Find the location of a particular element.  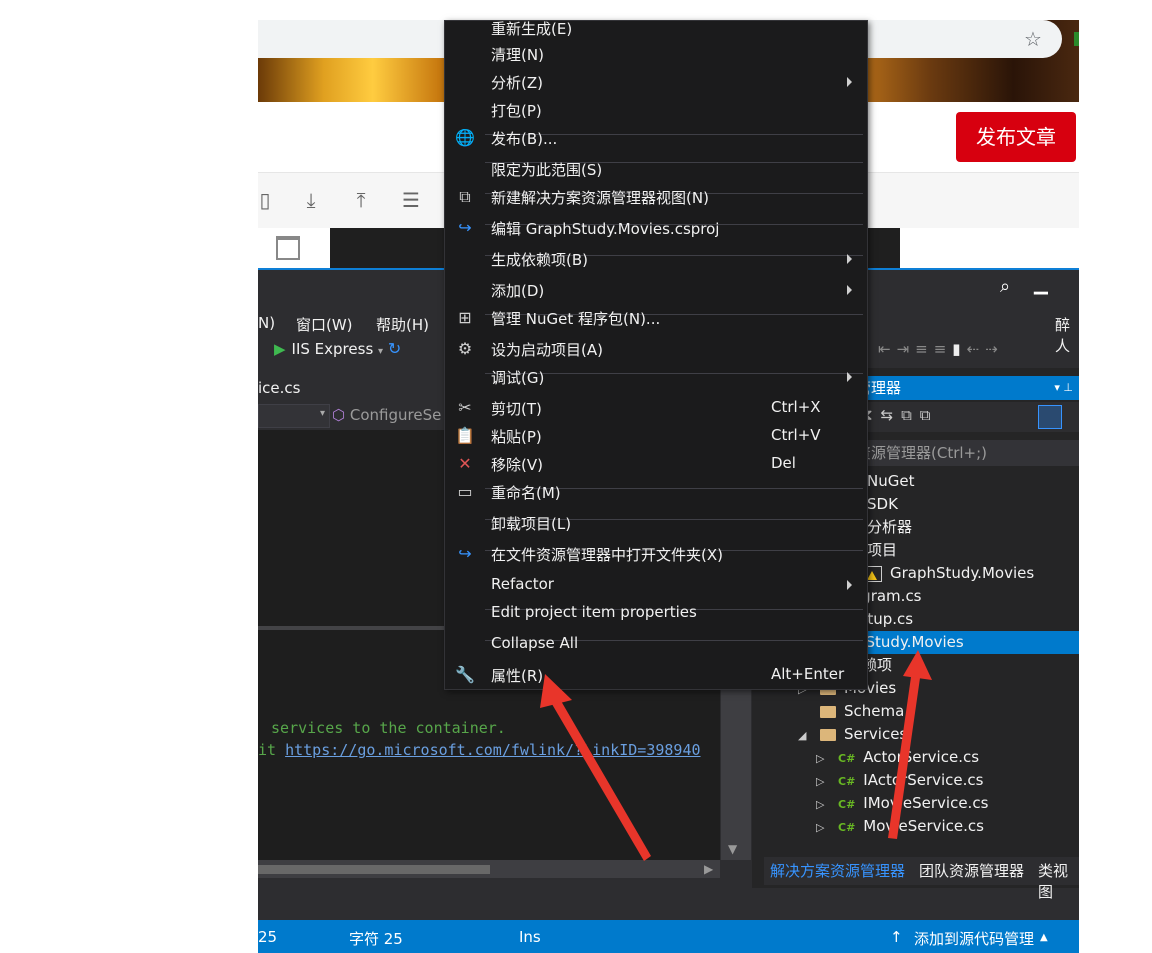

download-icon: ⤓ is located at coordinates (311, 200).